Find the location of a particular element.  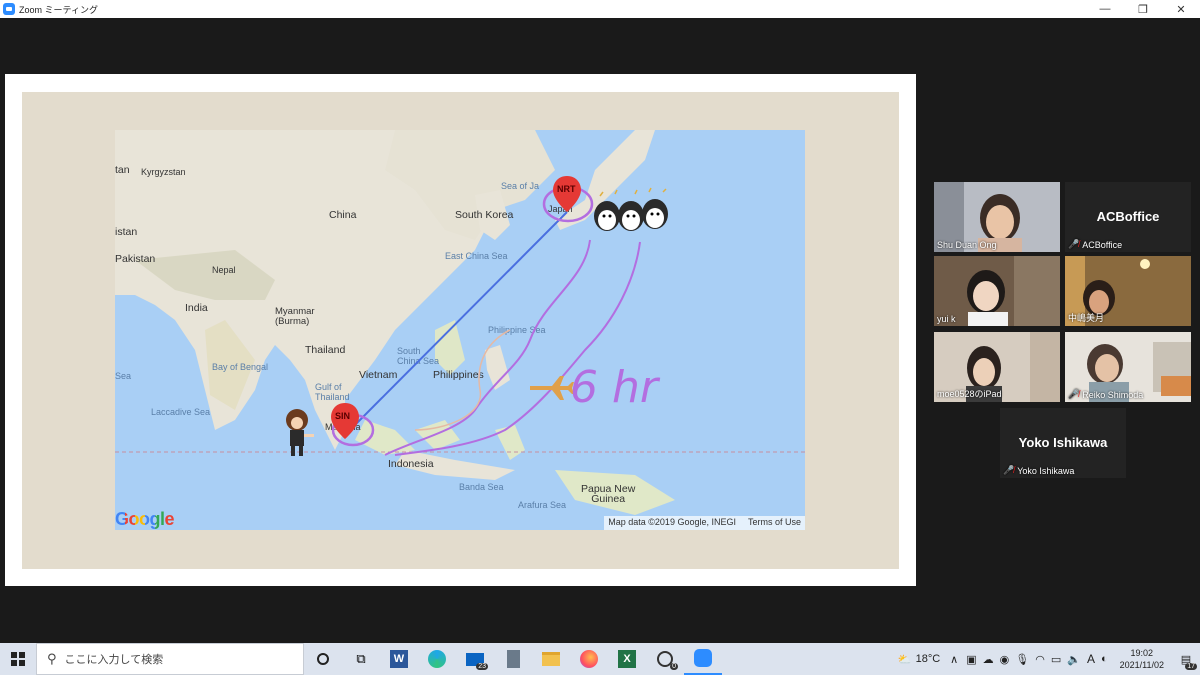

participant-tile: Shu Duan Ong is located at coordinates (997, 217).